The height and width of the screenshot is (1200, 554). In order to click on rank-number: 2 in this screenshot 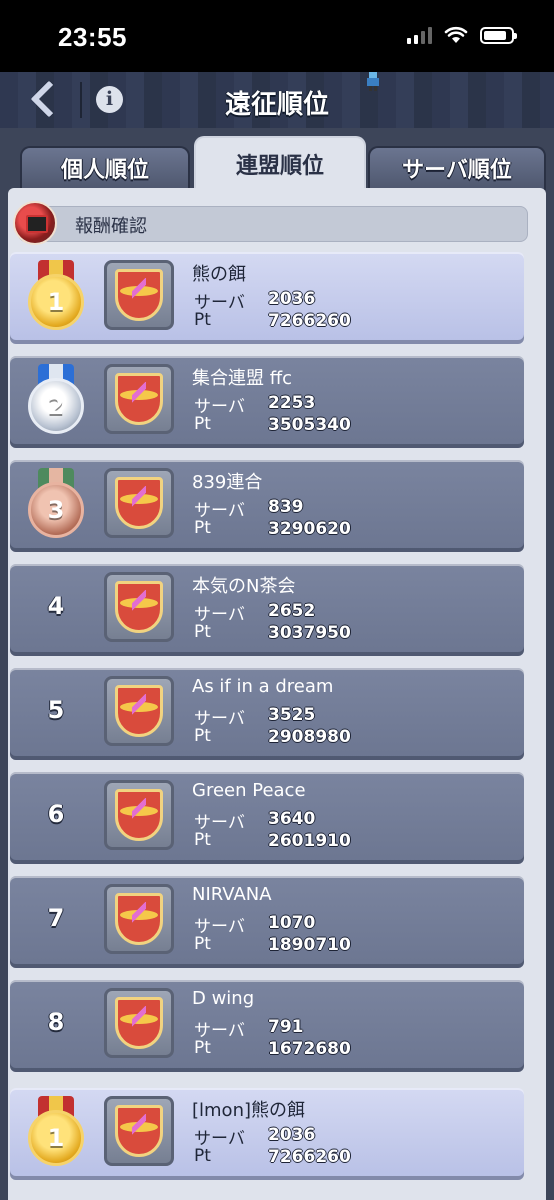, I will do `click(56, 406)`.